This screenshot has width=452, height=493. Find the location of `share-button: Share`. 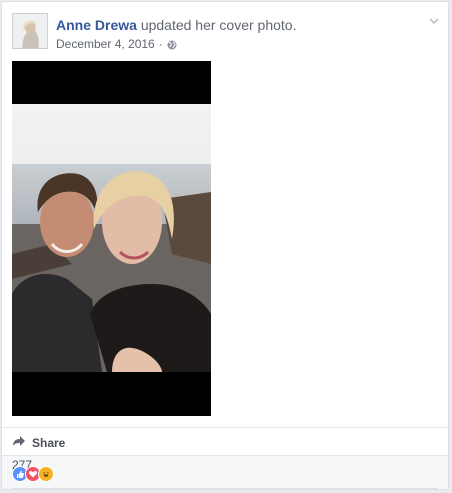

share-button: Share is located at coordinates (38, 443).